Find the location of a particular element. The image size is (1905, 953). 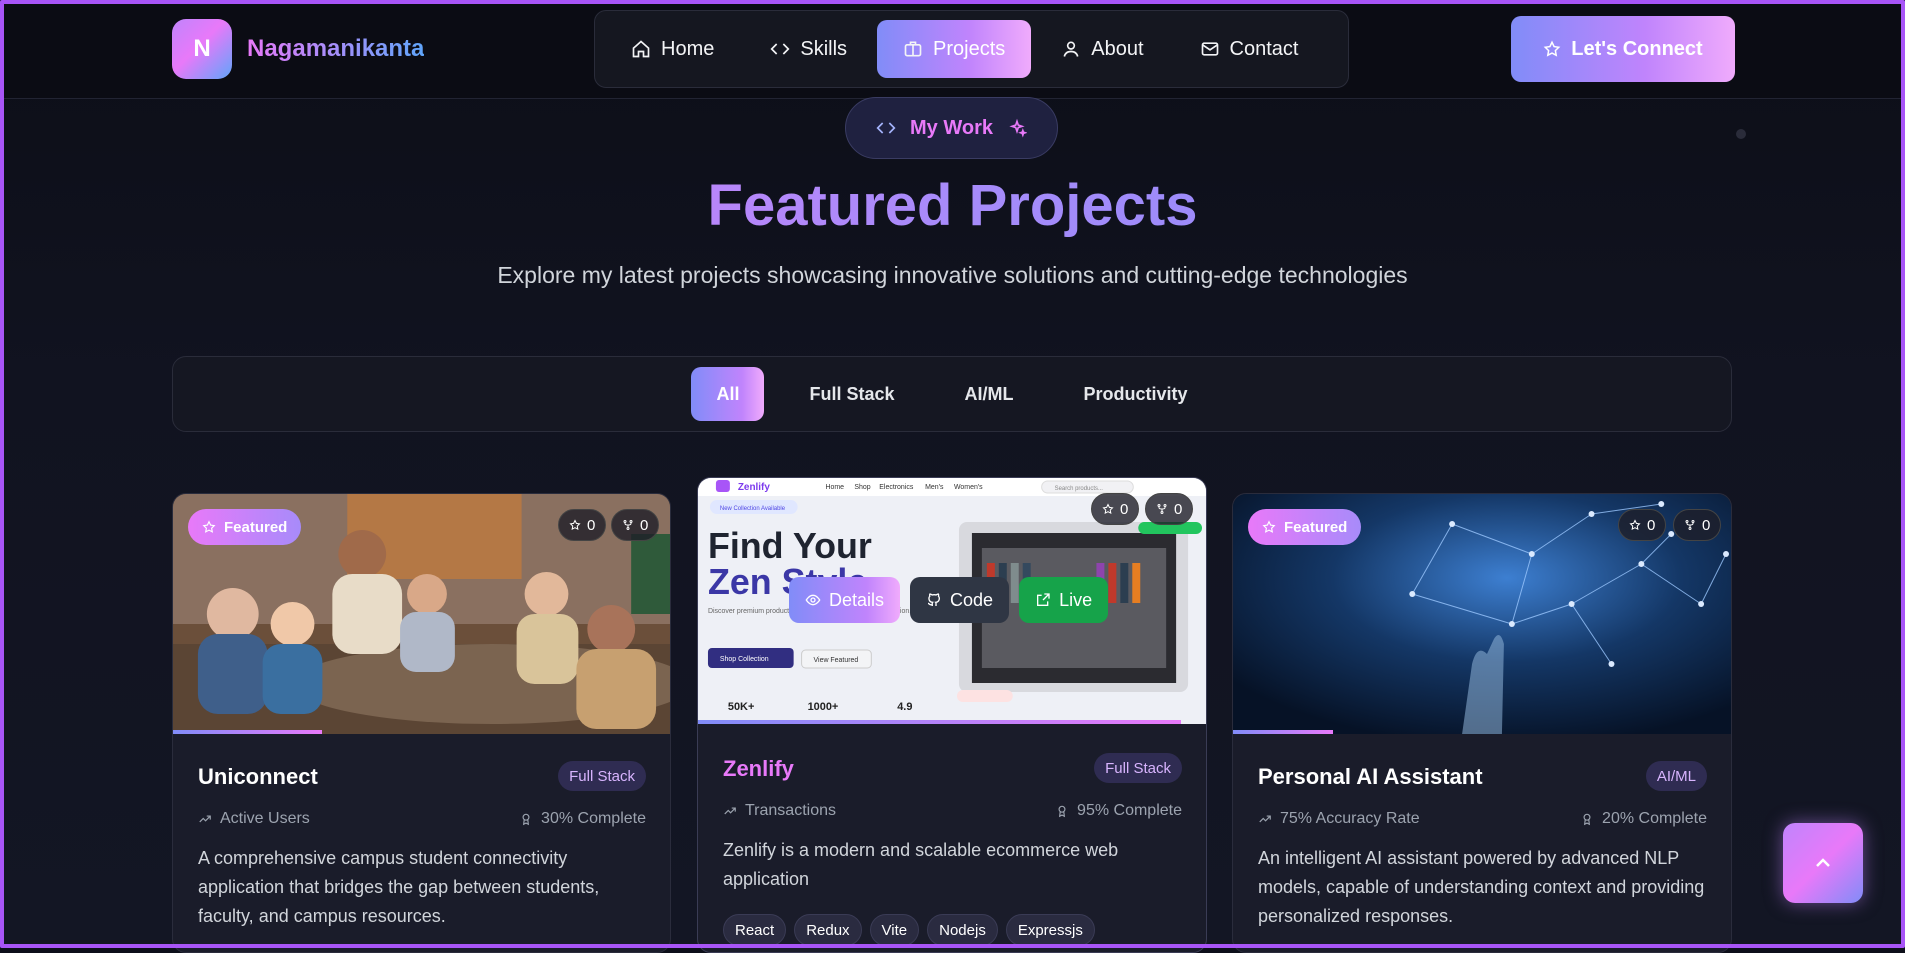

tech-tag: Redux is located at coordinates (827, 930).